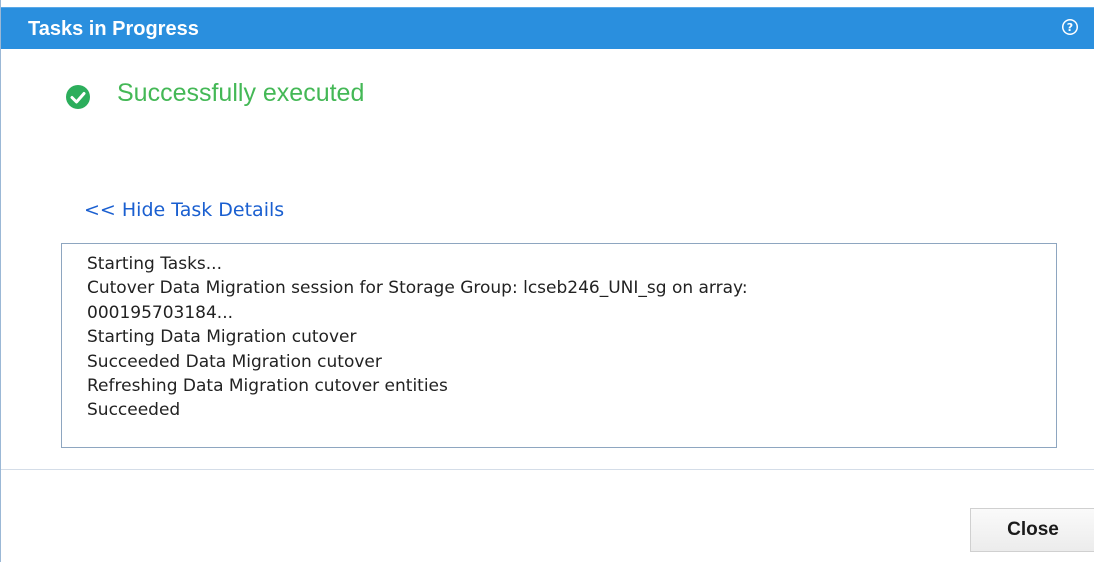  Describe the element at coordinates (134, 410) in the screenshot. I see `log-line: Succeeded` at that location.